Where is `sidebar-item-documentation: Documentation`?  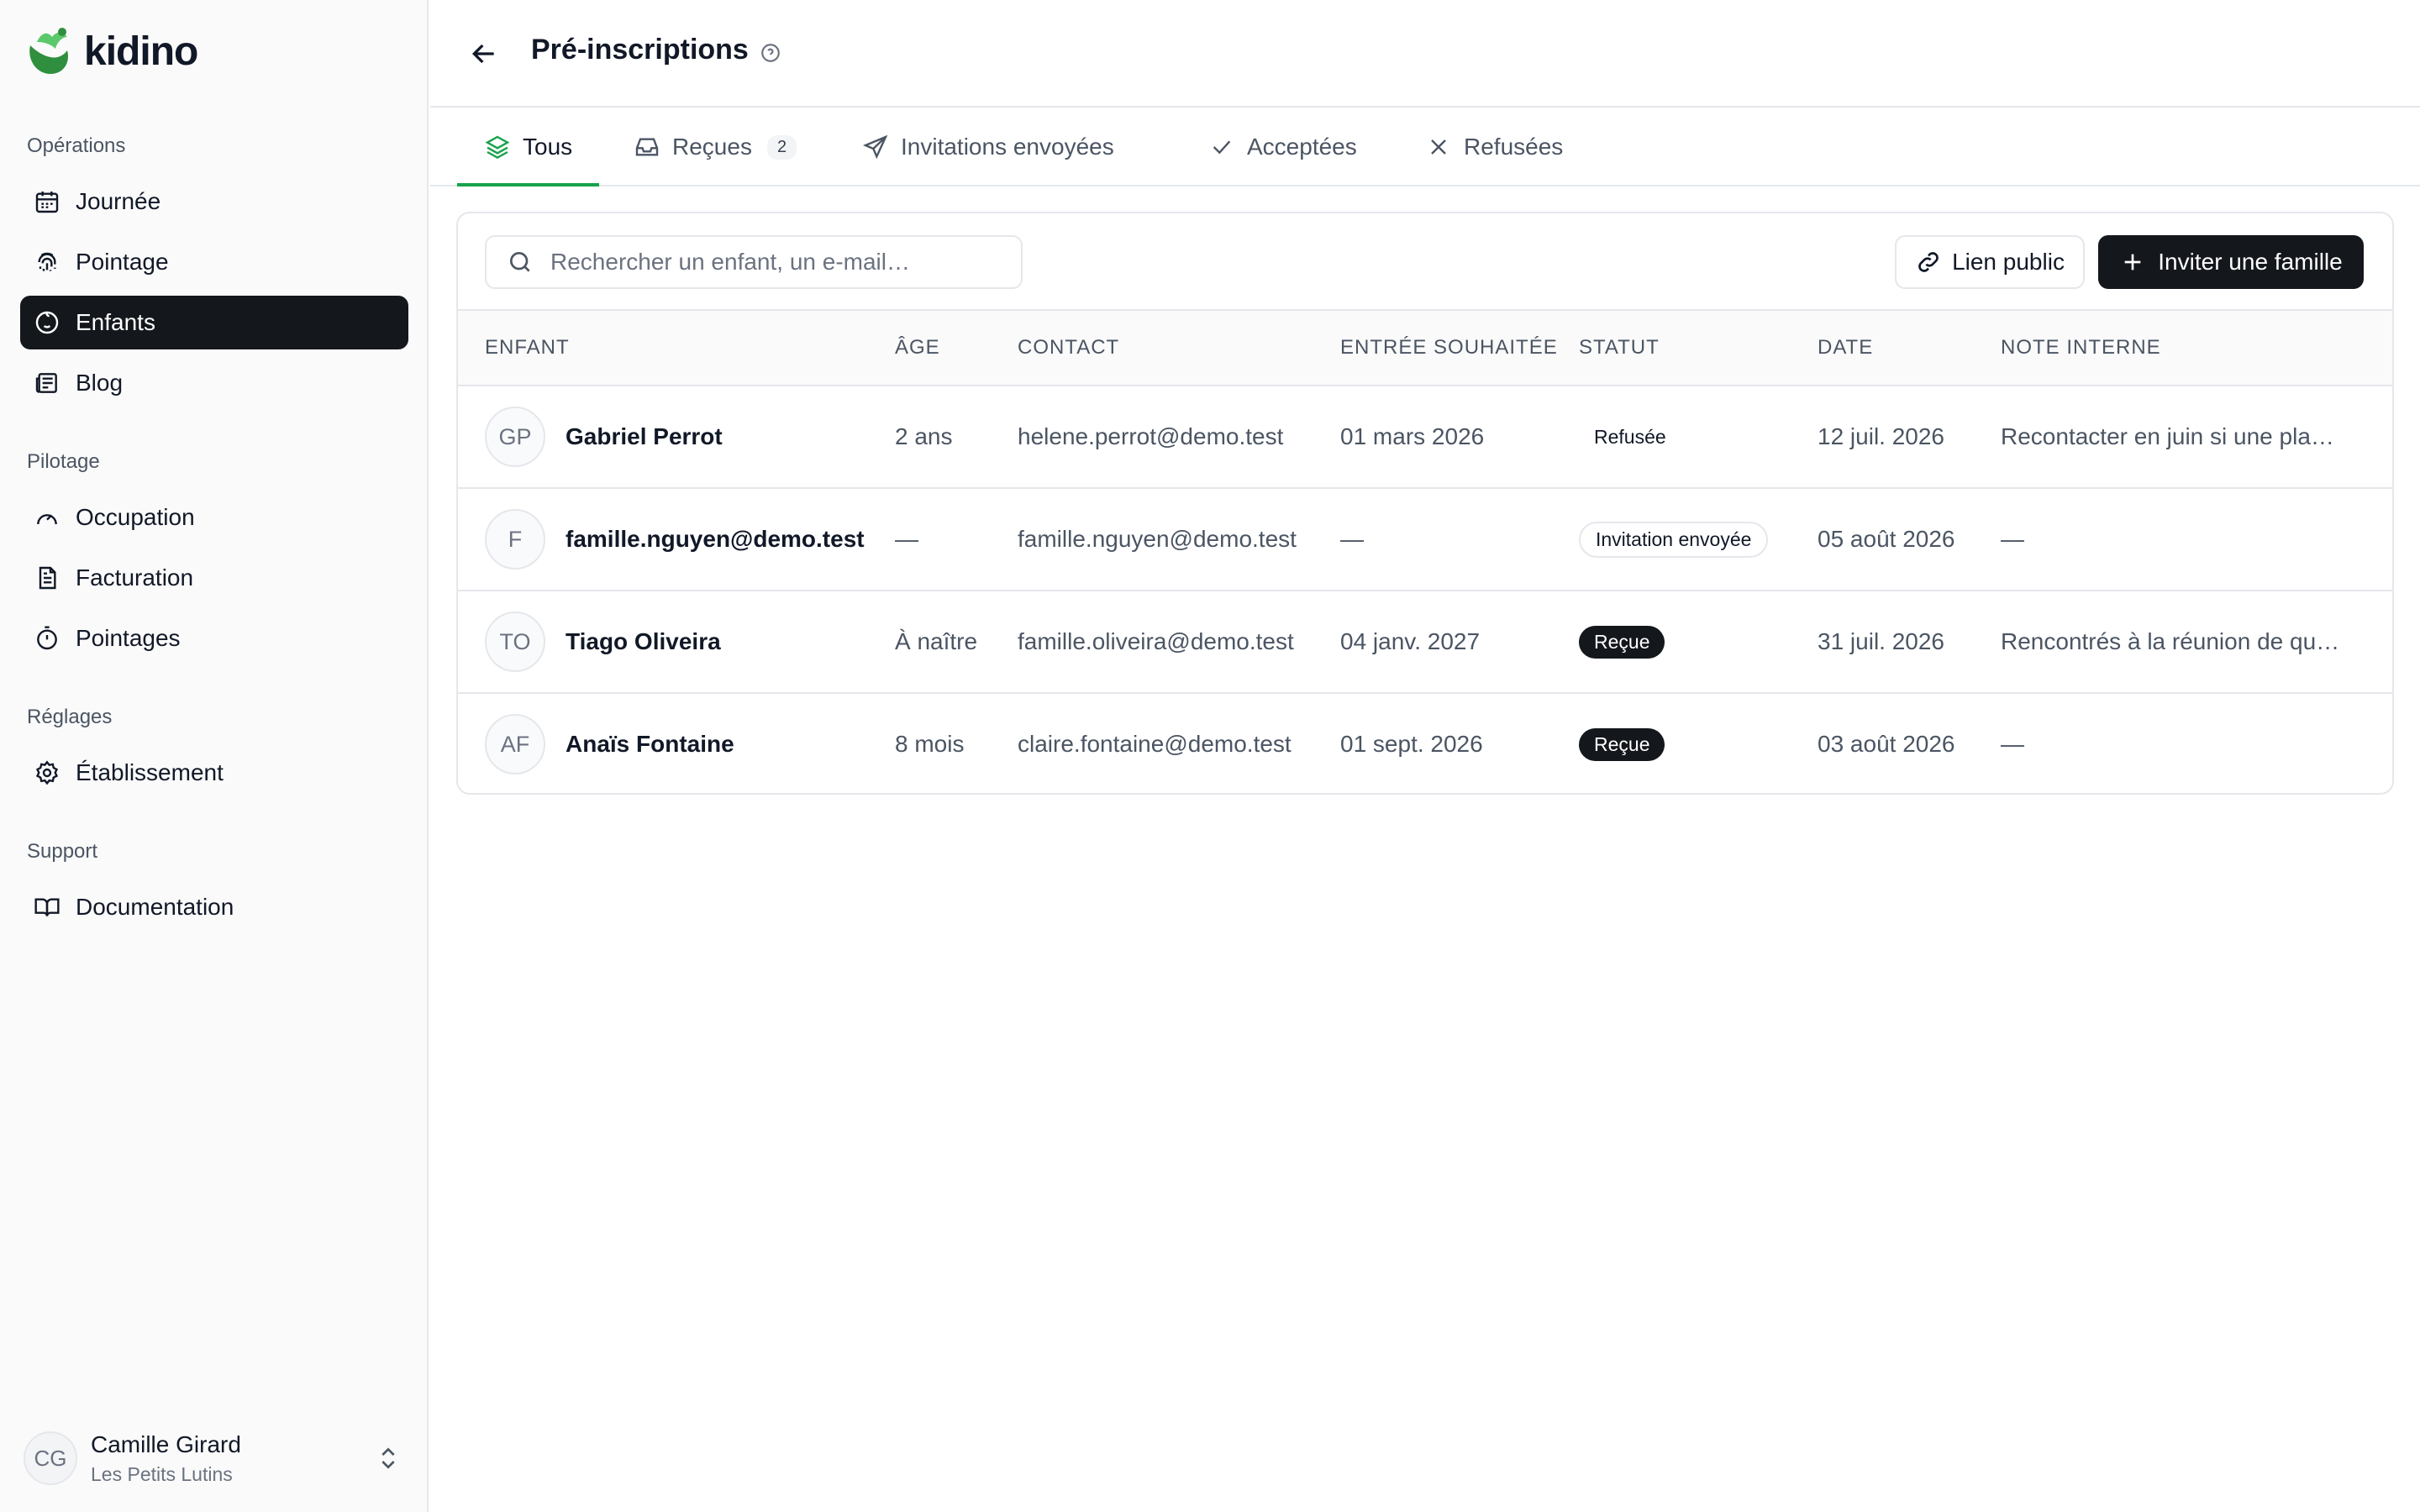 sidebar-item-documentation: Documentation is located at coordinates (214, 907).